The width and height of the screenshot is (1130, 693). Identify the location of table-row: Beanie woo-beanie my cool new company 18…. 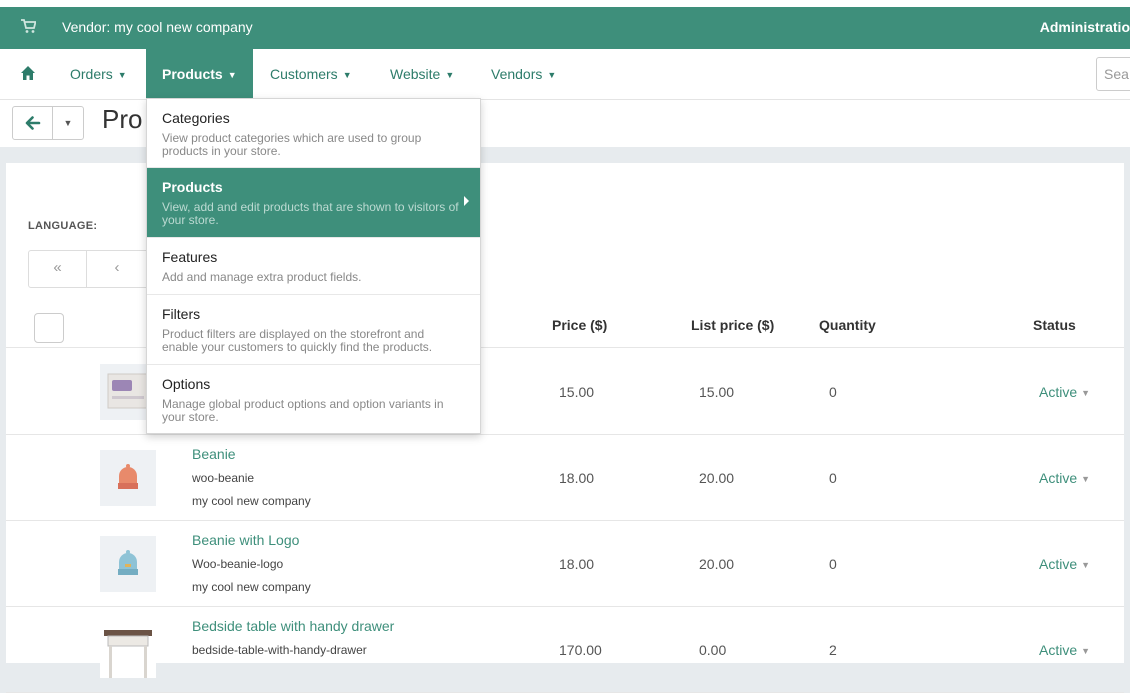
(565, 478).